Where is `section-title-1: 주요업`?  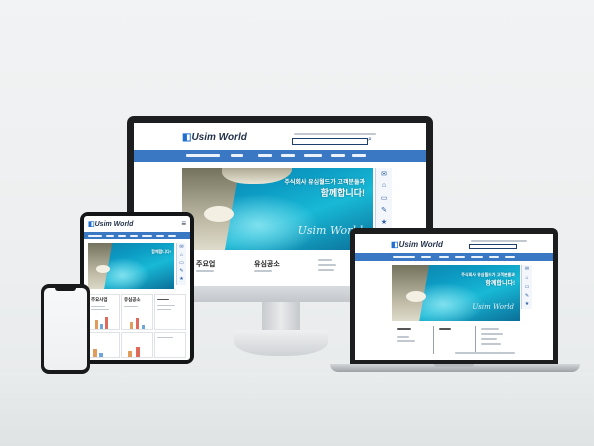
section-title-1: 주요업 is located at coordinates (206, 264).